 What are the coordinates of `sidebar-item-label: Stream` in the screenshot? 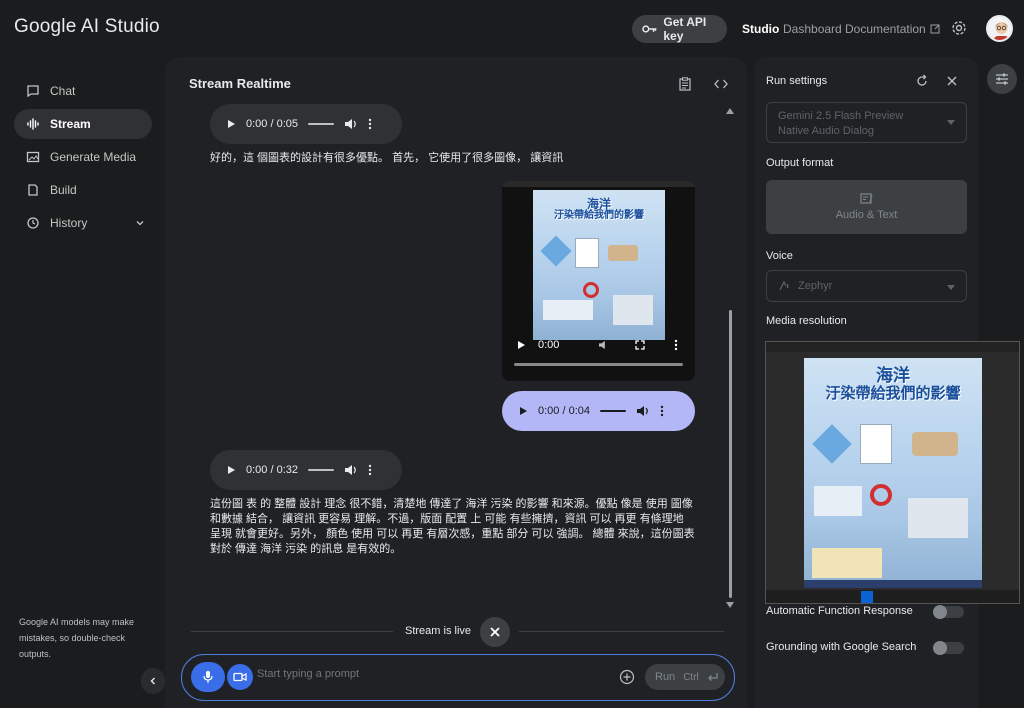 It's located at (70, 124).